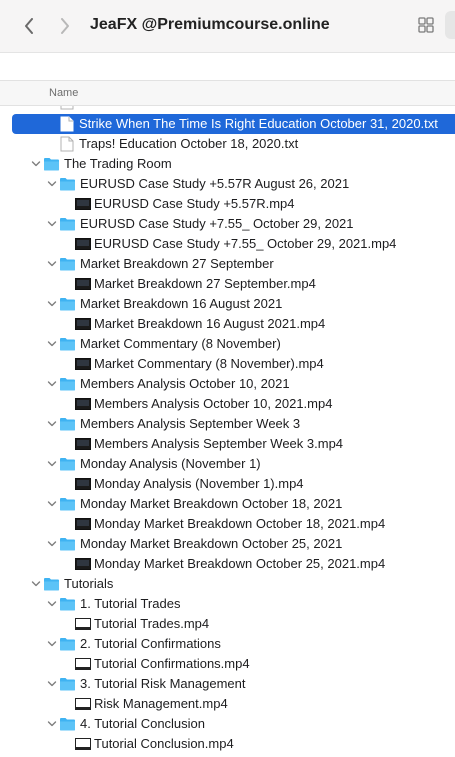 The image size is (455, 757). Describe the element at coordinates (152, 623) in the screenshot. I see `item-name: Tutorial Trades.mp4` at that location.